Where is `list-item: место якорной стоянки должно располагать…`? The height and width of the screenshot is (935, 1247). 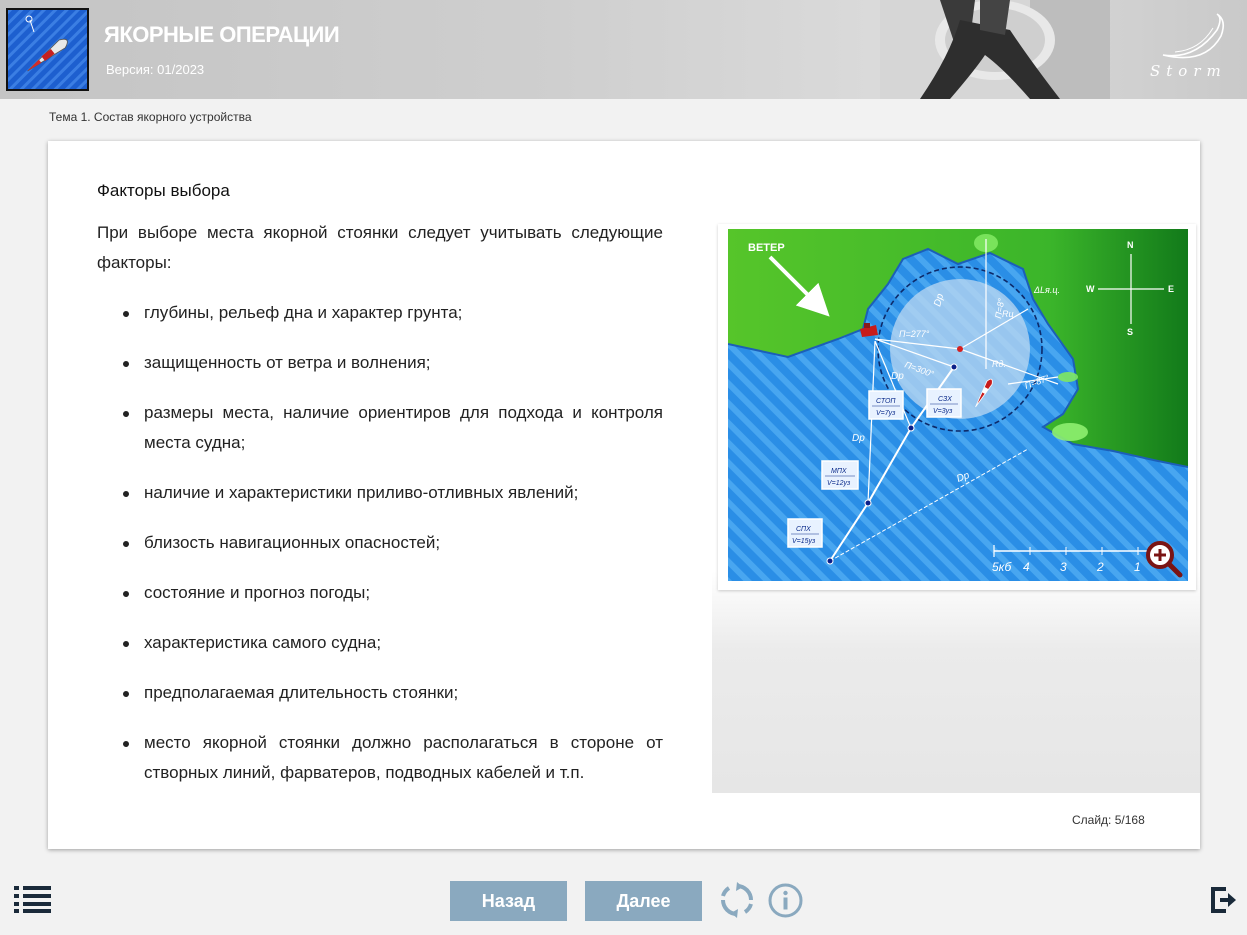
list-item: место якорной стоянки должно располагать… is located at coordinates (393, 758).